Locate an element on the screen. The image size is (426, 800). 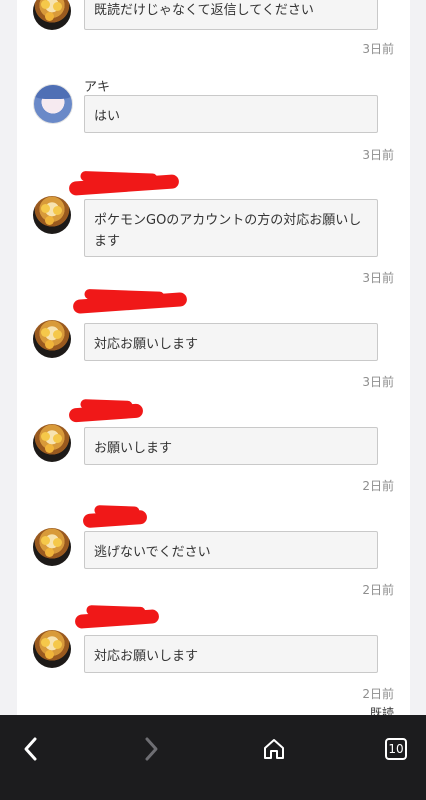
tabs-button: 10 is located at coordinates (396, 749).